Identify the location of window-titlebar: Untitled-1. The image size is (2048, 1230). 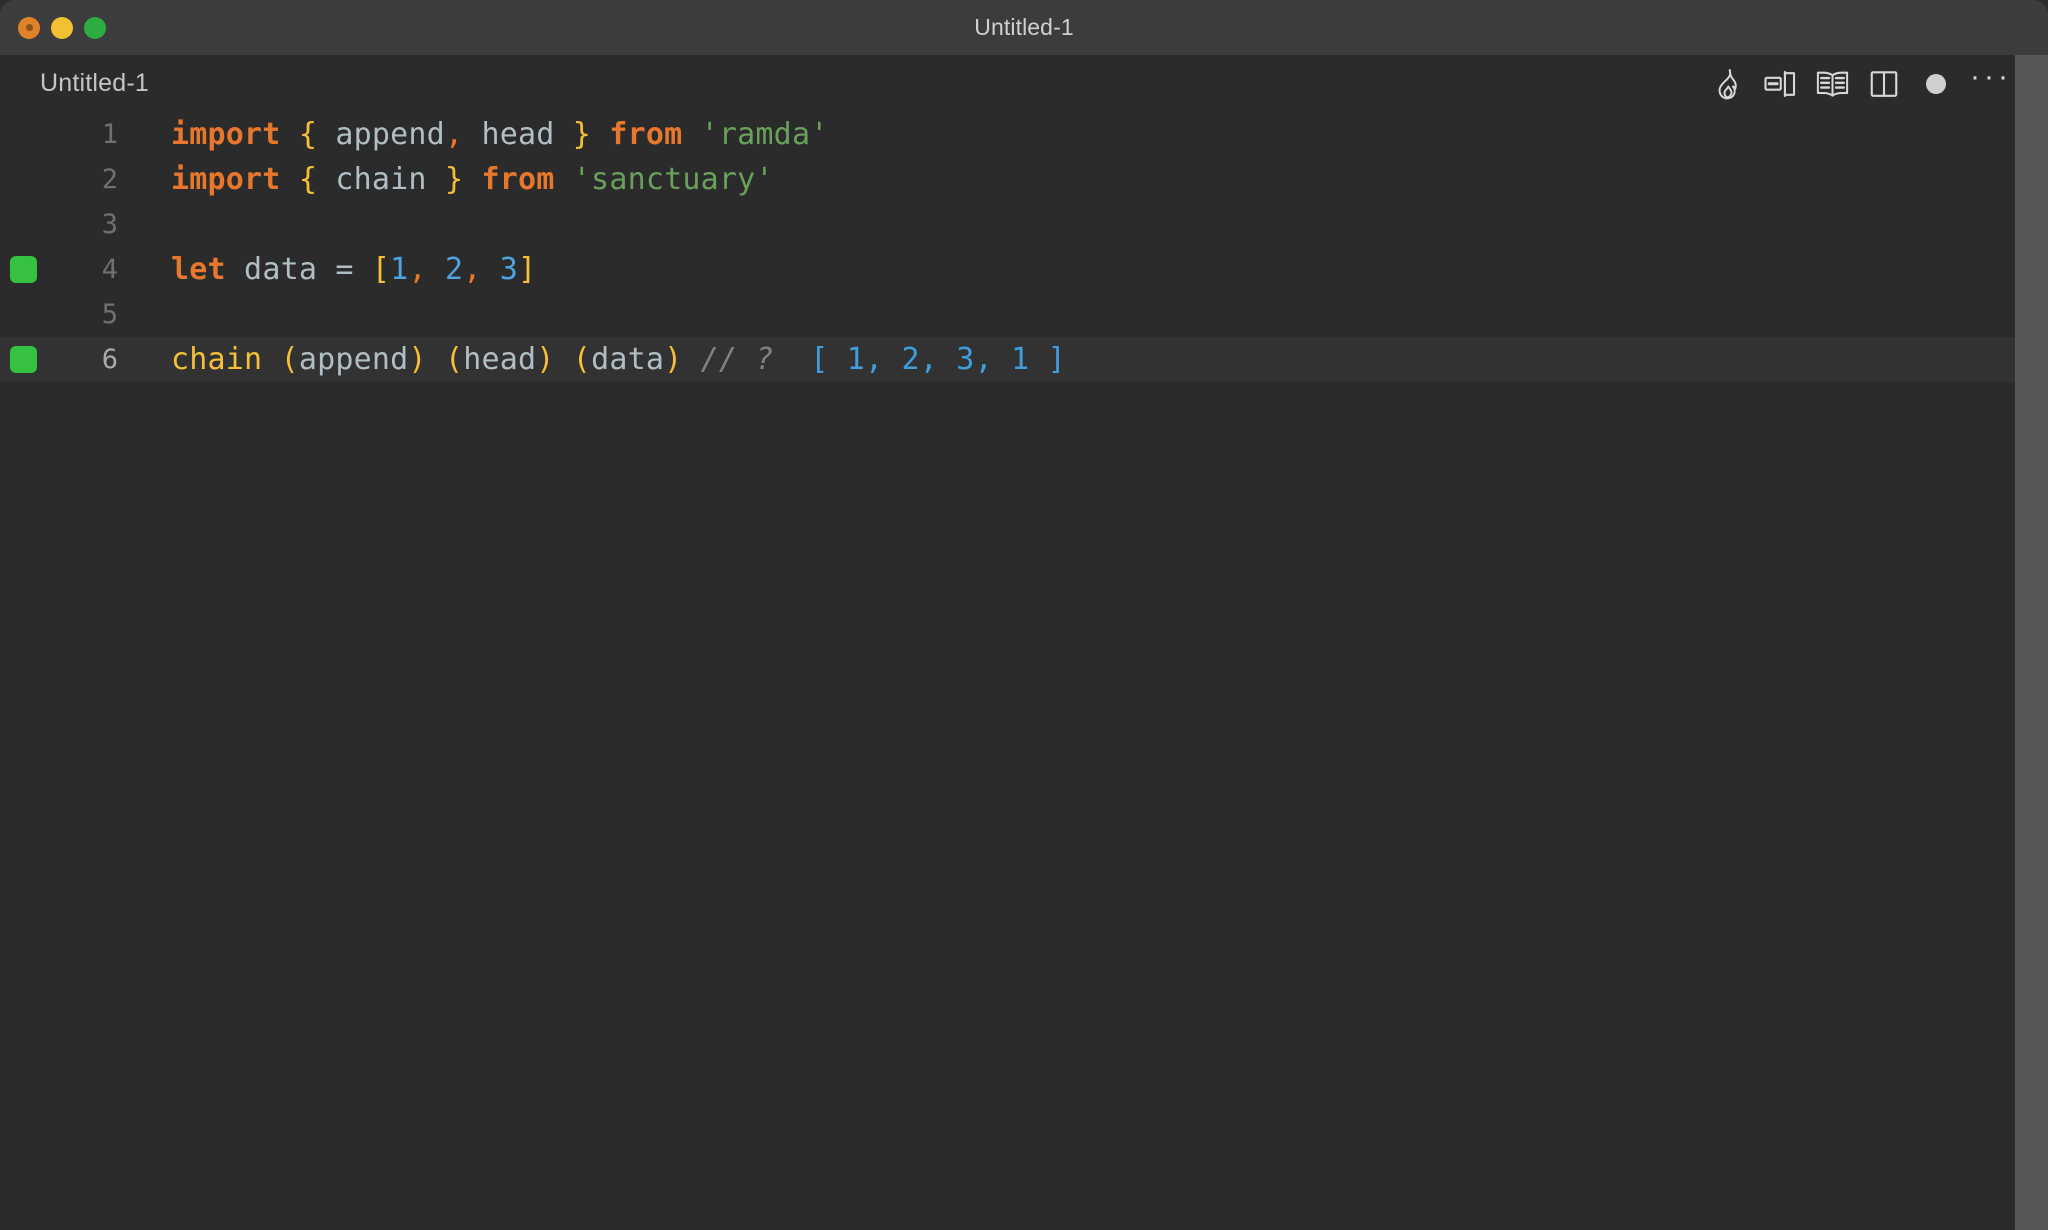
(1024, 27).